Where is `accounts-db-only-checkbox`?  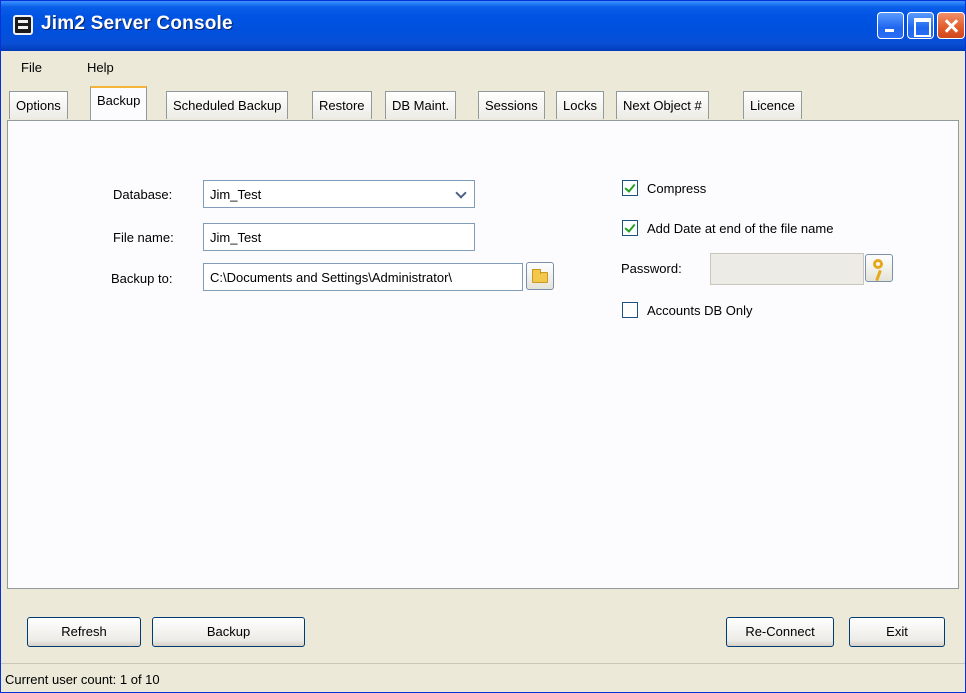 accounts-db-only-checkbox is located at coordinates (630, 310).